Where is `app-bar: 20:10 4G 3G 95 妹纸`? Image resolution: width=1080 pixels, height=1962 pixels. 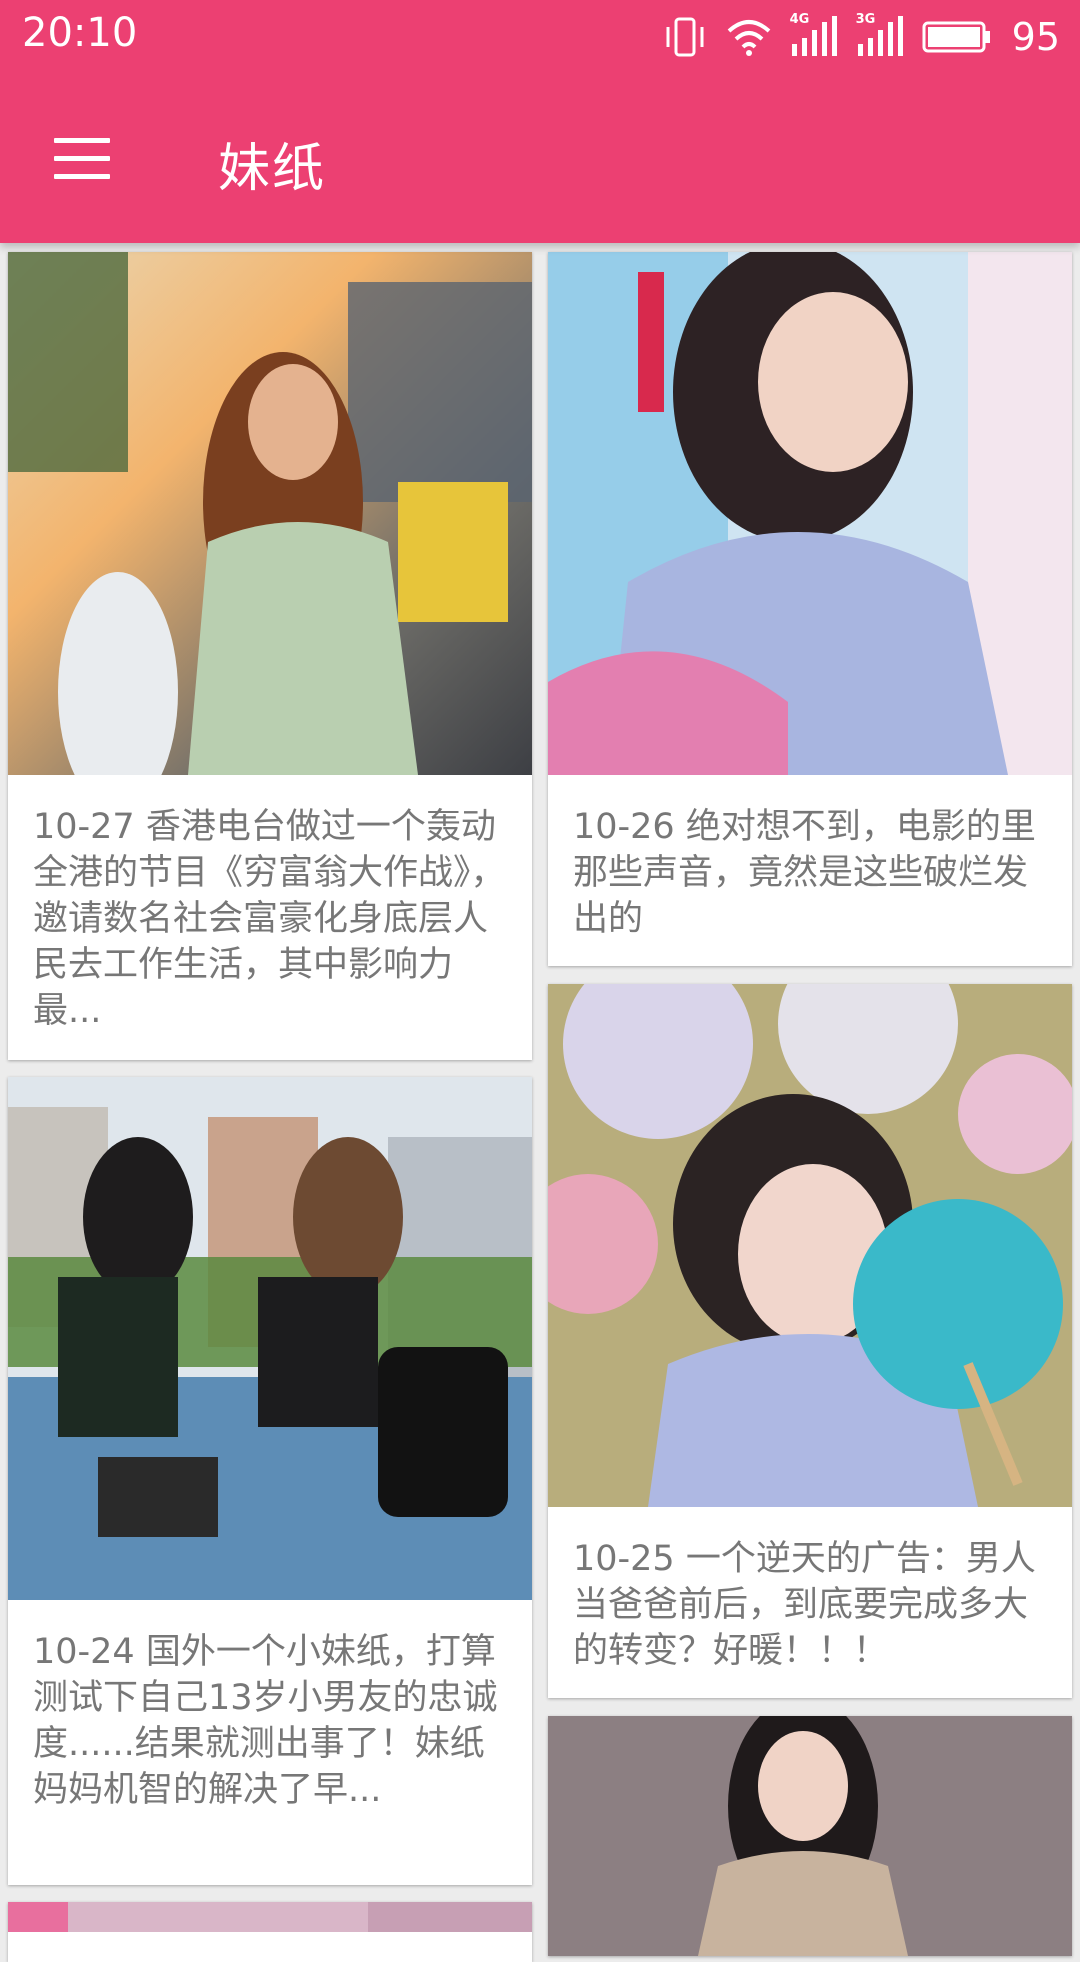 app-bar: 20:10 4G 3G 95 妹纸 is located at coordinates (540, 121).